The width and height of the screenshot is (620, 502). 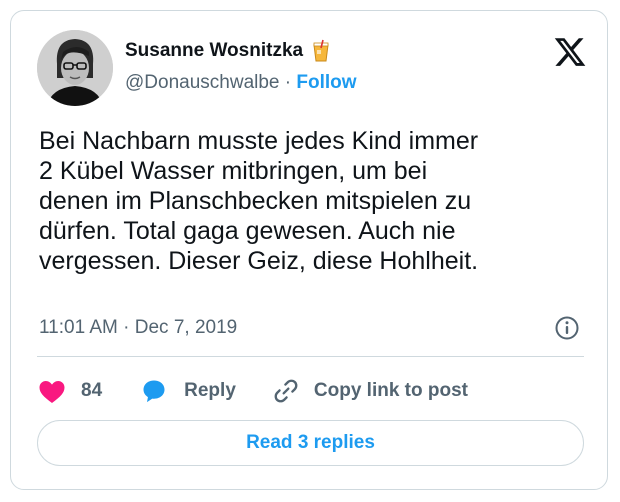 What do you see at coordinates (567, 328) in the screenshot?
I see `info-icon` at bounding box center [567, 328].